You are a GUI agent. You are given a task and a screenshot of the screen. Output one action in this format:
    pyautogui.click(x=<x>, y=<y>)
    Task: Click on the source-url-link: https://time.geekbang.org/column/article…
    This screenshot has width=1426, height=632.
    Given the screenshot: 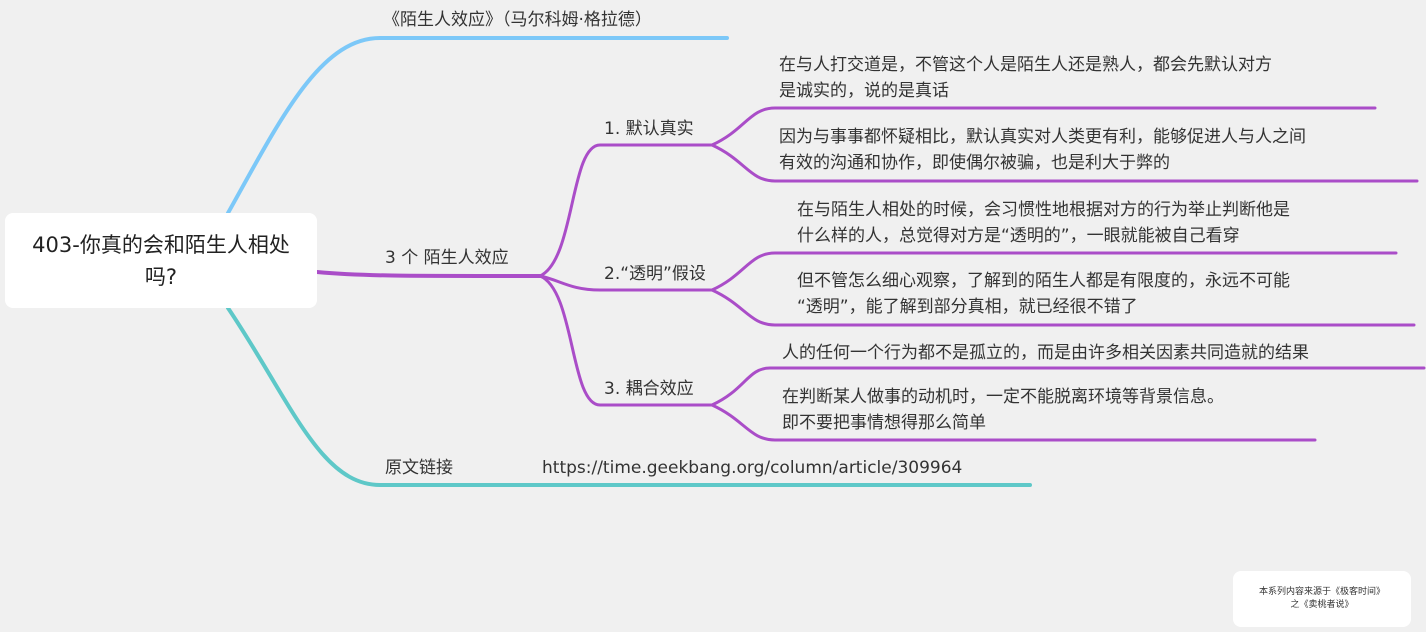 What is the action you would take?
    pyautogui.click(x=752, y=468)
    